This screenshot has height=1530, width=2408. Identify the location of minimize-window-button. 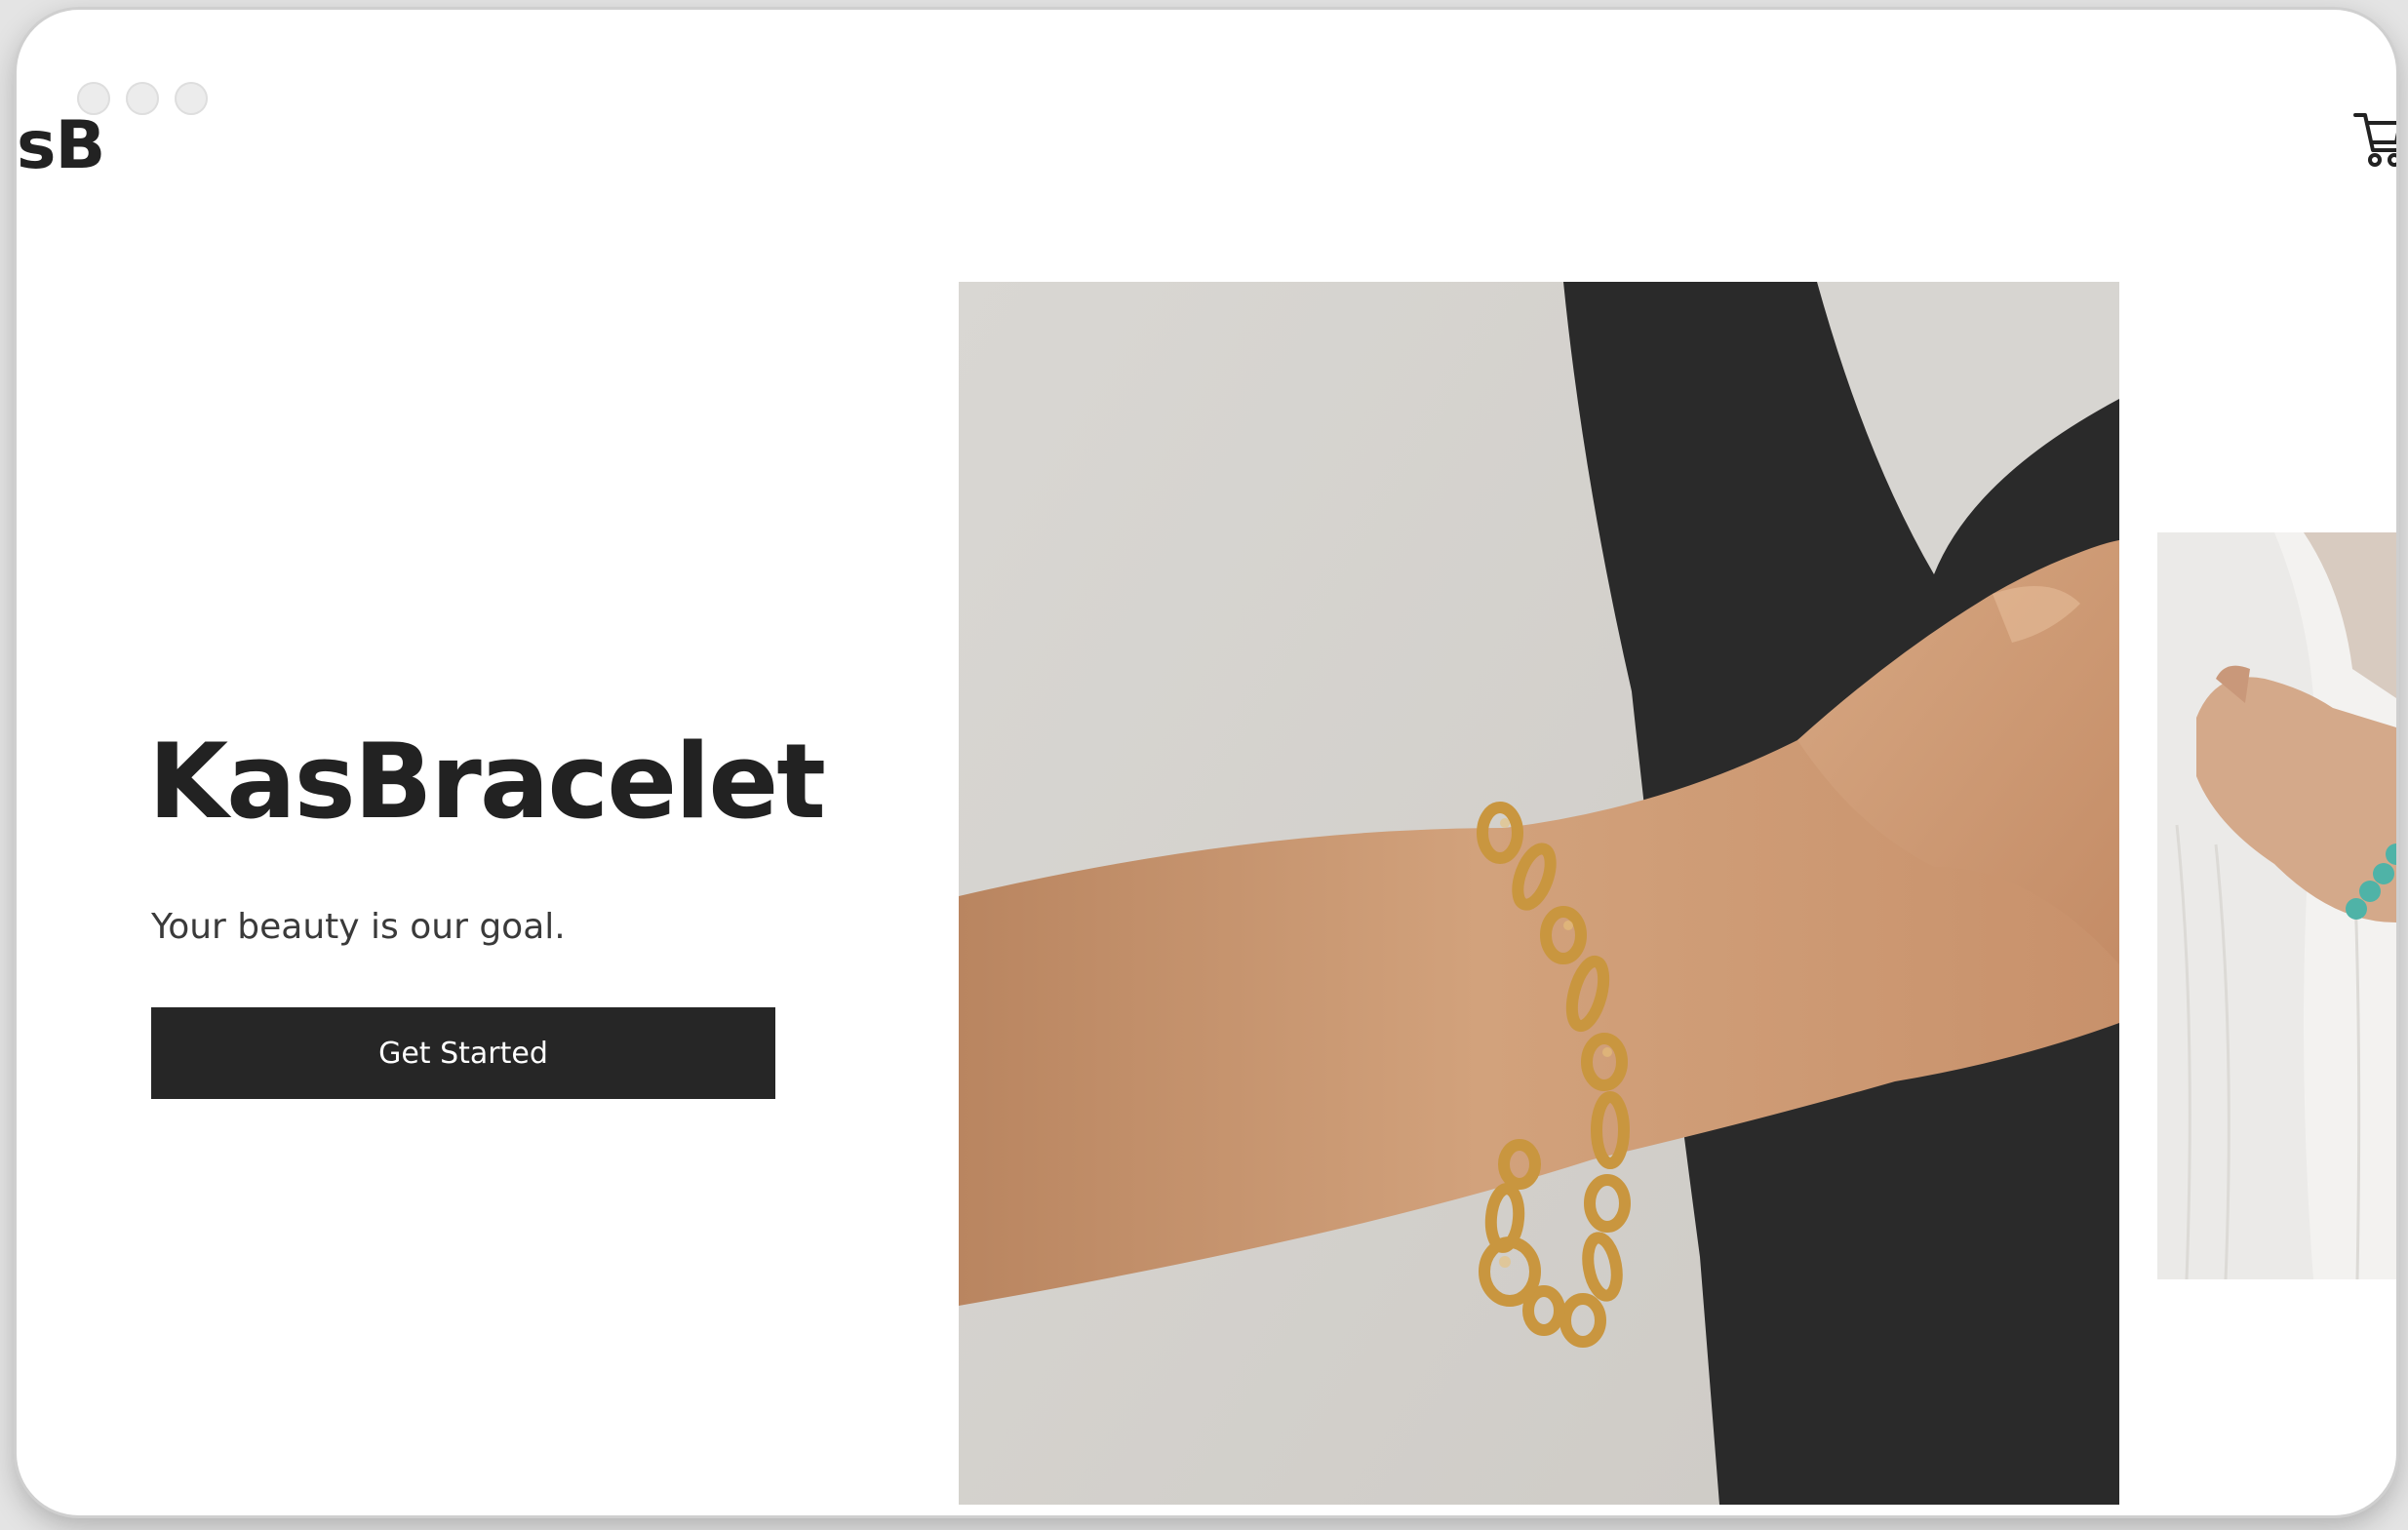
(142, 98).